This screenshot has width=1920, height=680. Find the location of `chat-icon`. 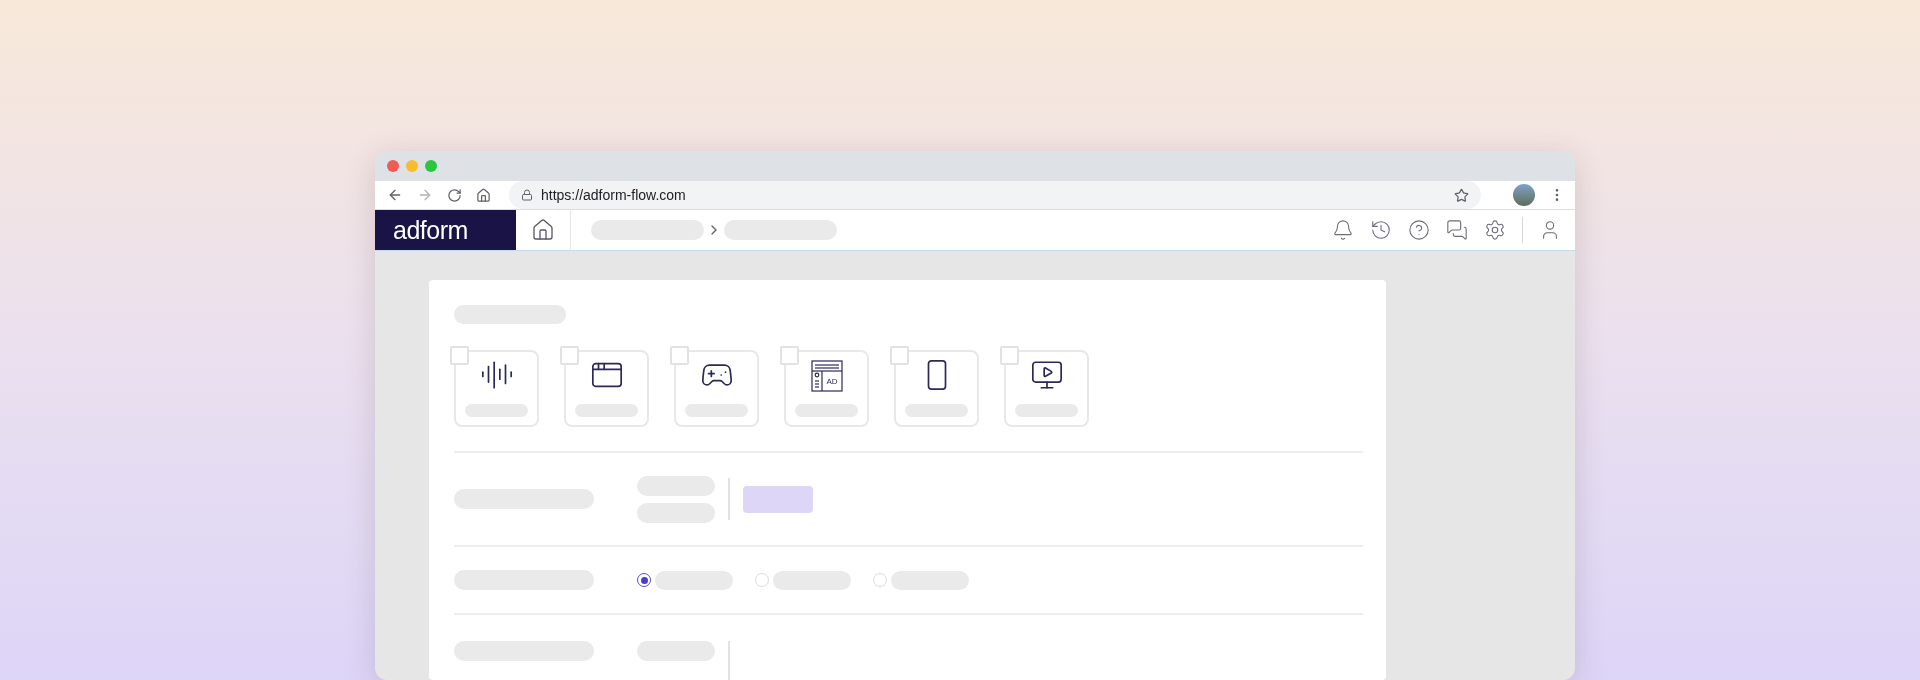

chat-icon is located at coordinates (1457, 230).